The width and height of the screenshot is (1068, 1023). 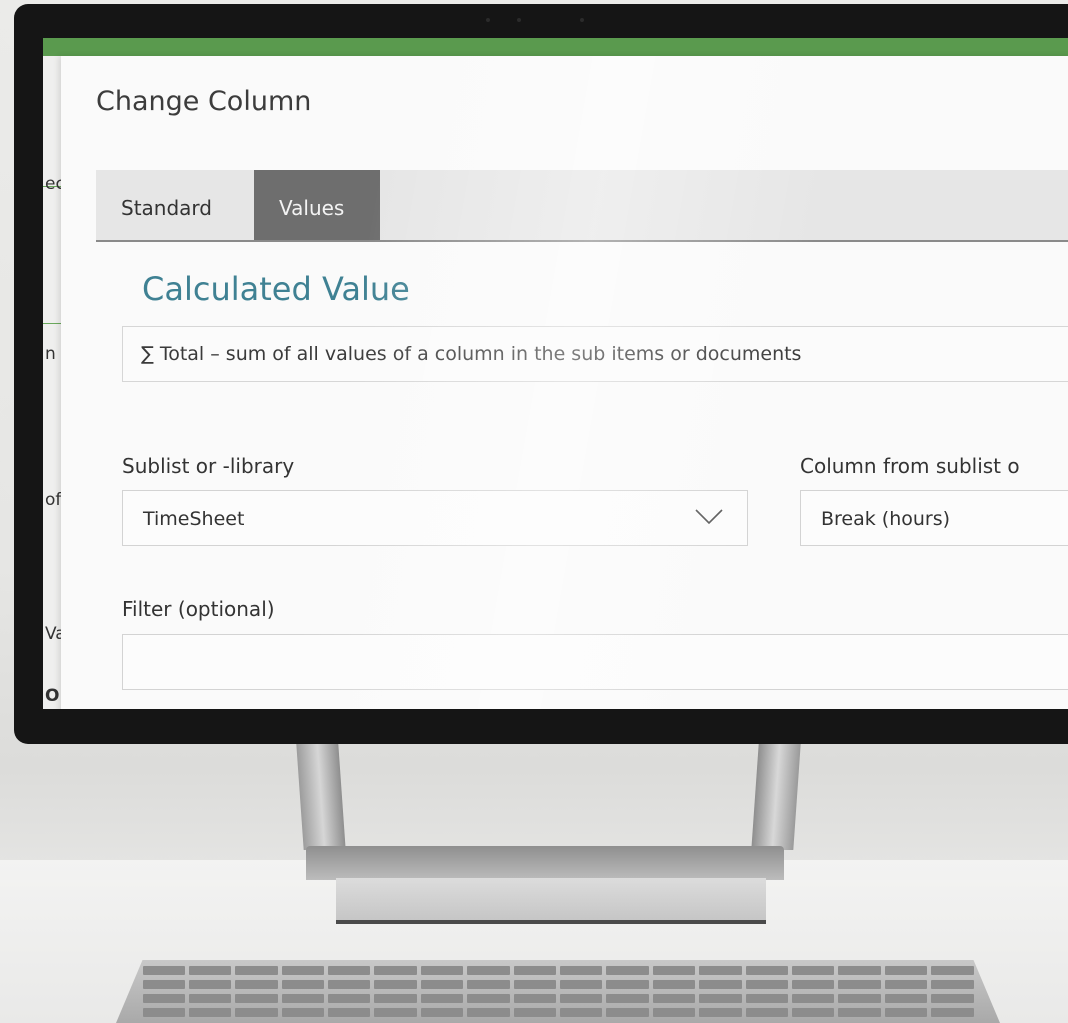 What do you see at coordinates (198, 609) in the screenshot?
I see `filter-label: Filter (optional)` at bounding box center [198, 609].